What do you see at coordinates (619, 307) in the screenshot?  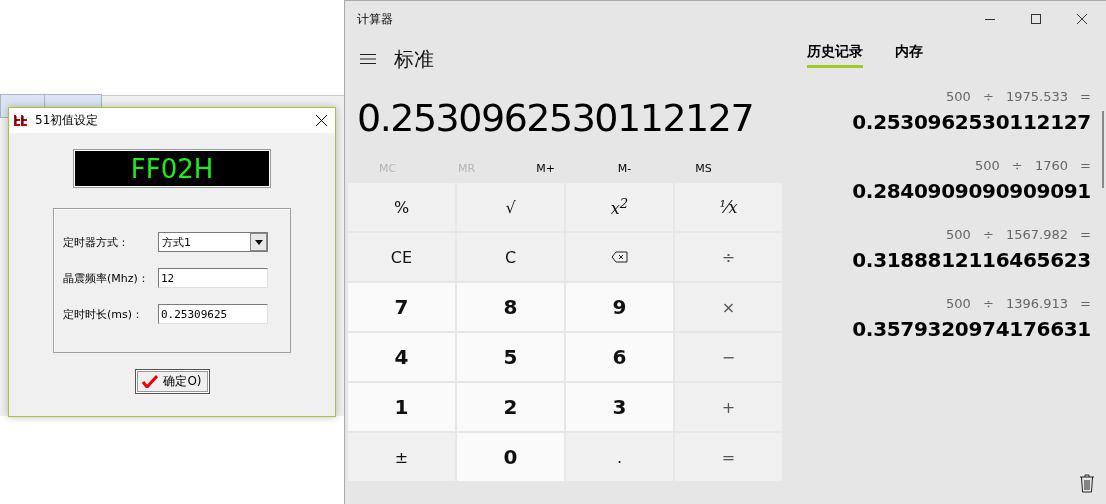 I see `digit-key: 9` at bounding box center [619, 307].